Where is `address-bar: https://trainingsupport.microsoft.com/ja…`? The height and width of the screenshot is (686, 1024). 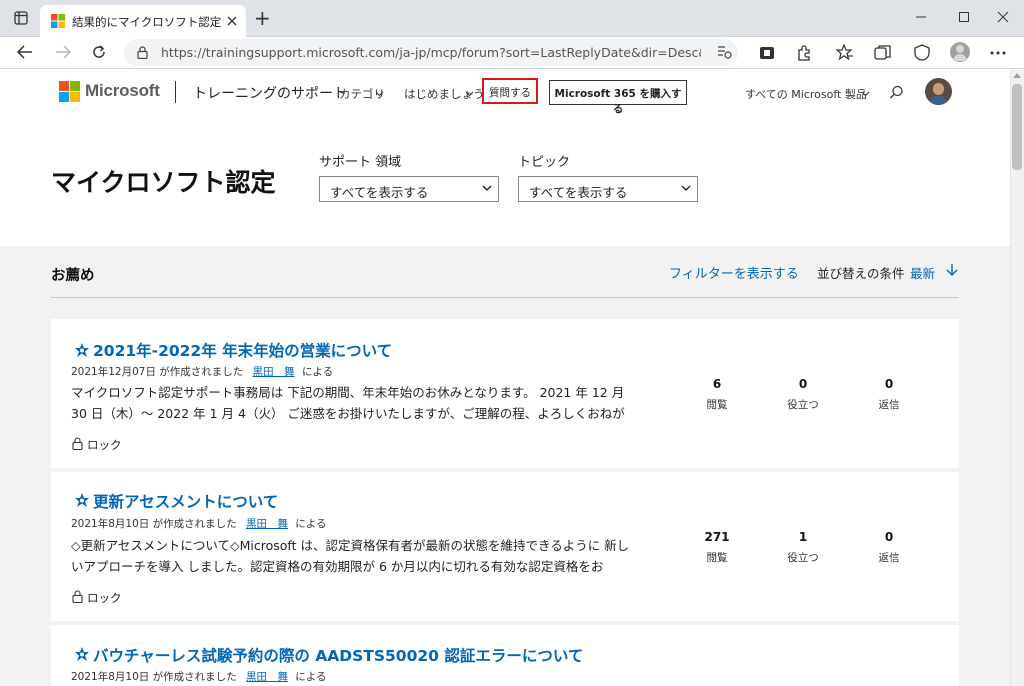
address-bar: https://trainingsupport.microsoft.com/ja… is located at coordinates (431, 52).